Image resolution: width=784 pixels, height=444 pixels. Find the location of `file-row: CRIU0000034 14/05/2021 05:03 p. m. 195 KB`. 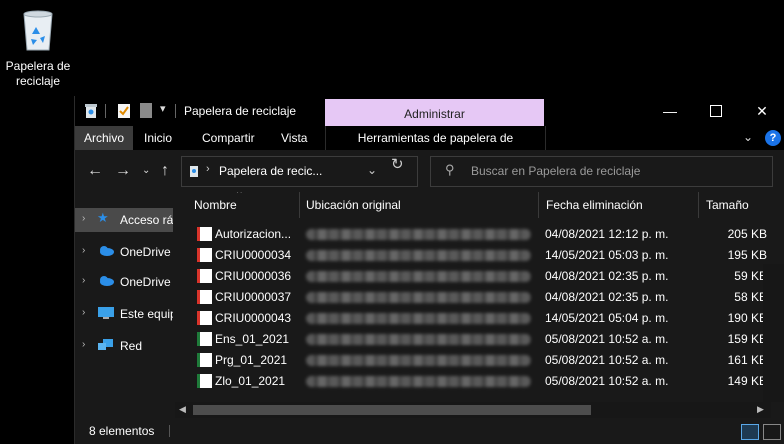

file-row: CRIU0000034 14/05/2021 05:03 p. m. 195 KB is located at coordinates (487, 255).